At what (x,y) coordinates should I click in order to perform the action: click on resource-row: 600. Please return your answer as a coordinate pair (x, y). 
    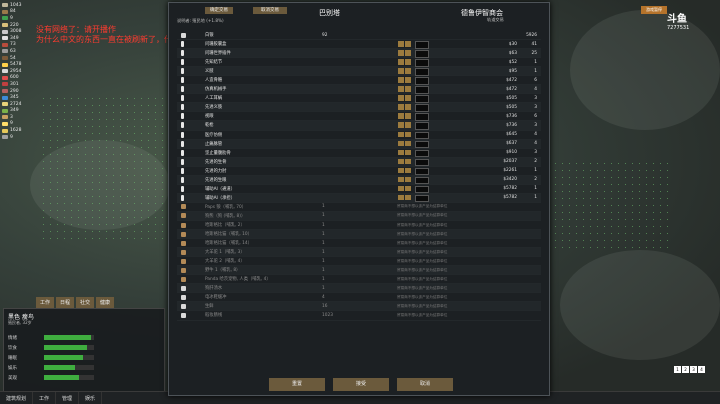
    Looking at the image, I should click on (21, 78).